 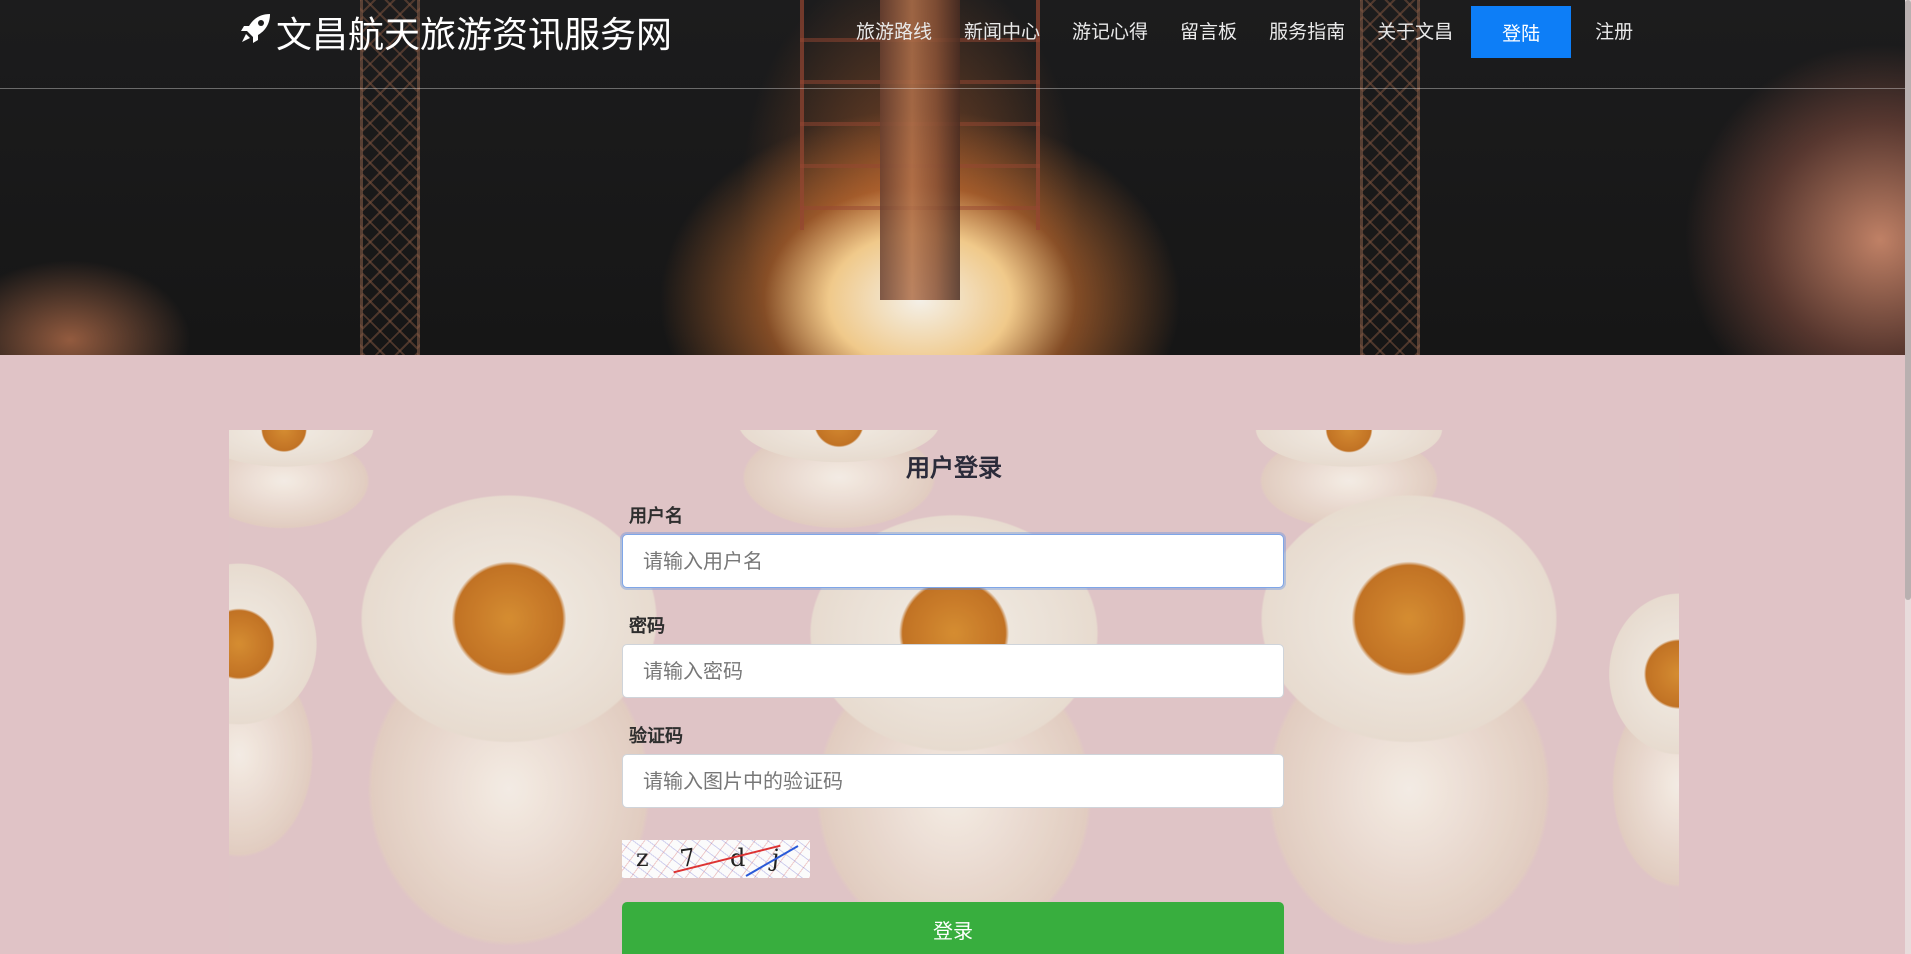 What do you see at coordinates (1208, 32) in the screenshot?
I see `nav-item-message-board: 留言板` at bounding box center [1208, 32].